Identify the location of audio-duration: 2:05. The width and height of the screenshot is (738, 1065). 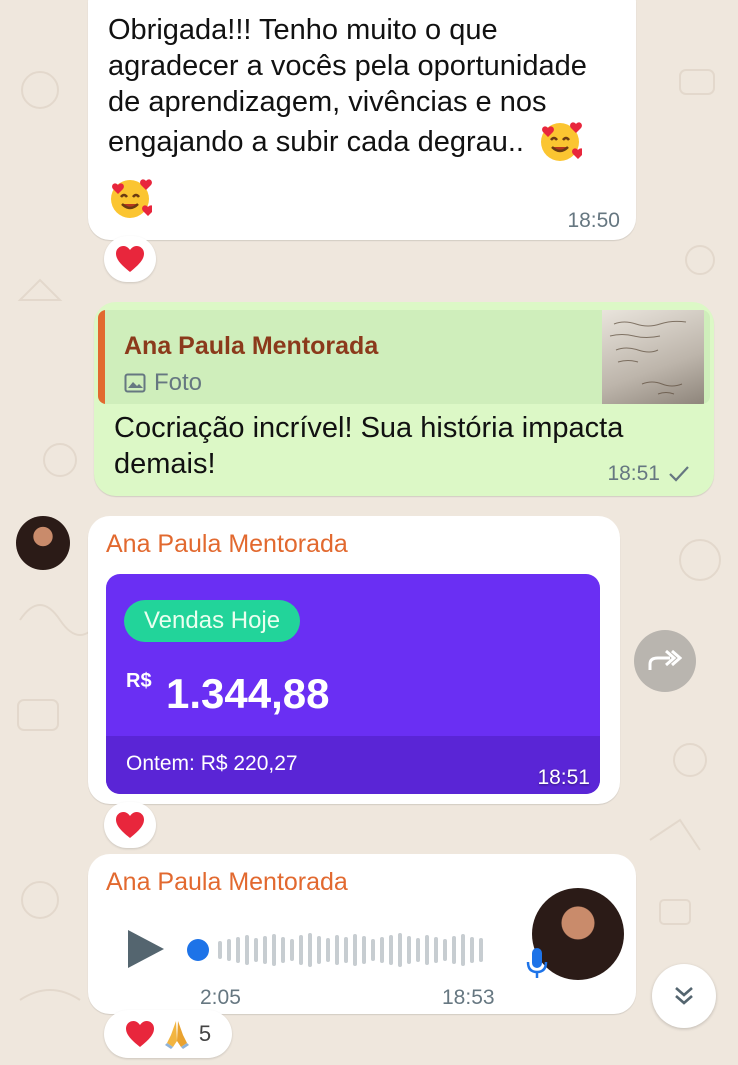
(220, 997).